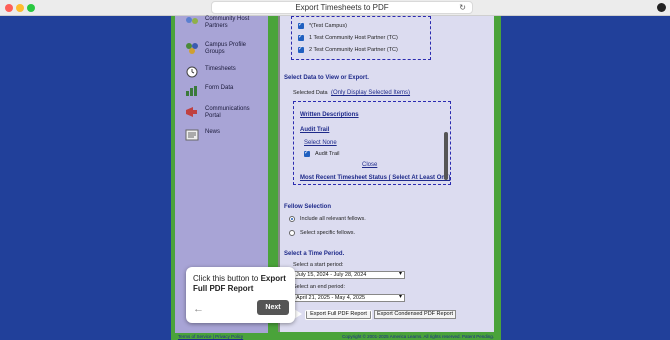 This screenshot has height=340, width=670. What do you see at coordinates (353, 38) in the screenshot?
I see `checkbox-label: 1 Test Community Host Partner (TC)` at bounding box center [353, 38].